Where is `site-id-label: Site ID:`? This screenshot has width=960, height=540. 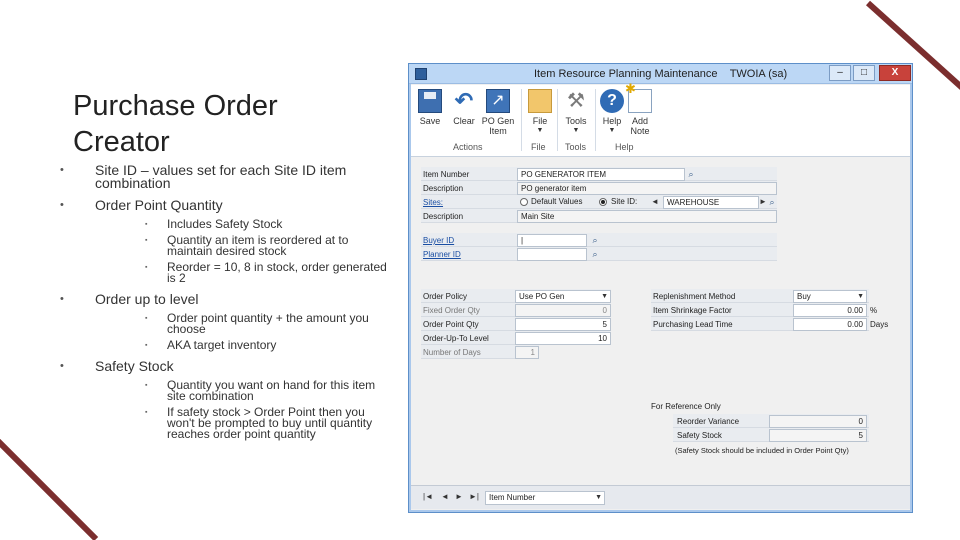 site-id-label: Site ID: is located at coordinates (624, 201).